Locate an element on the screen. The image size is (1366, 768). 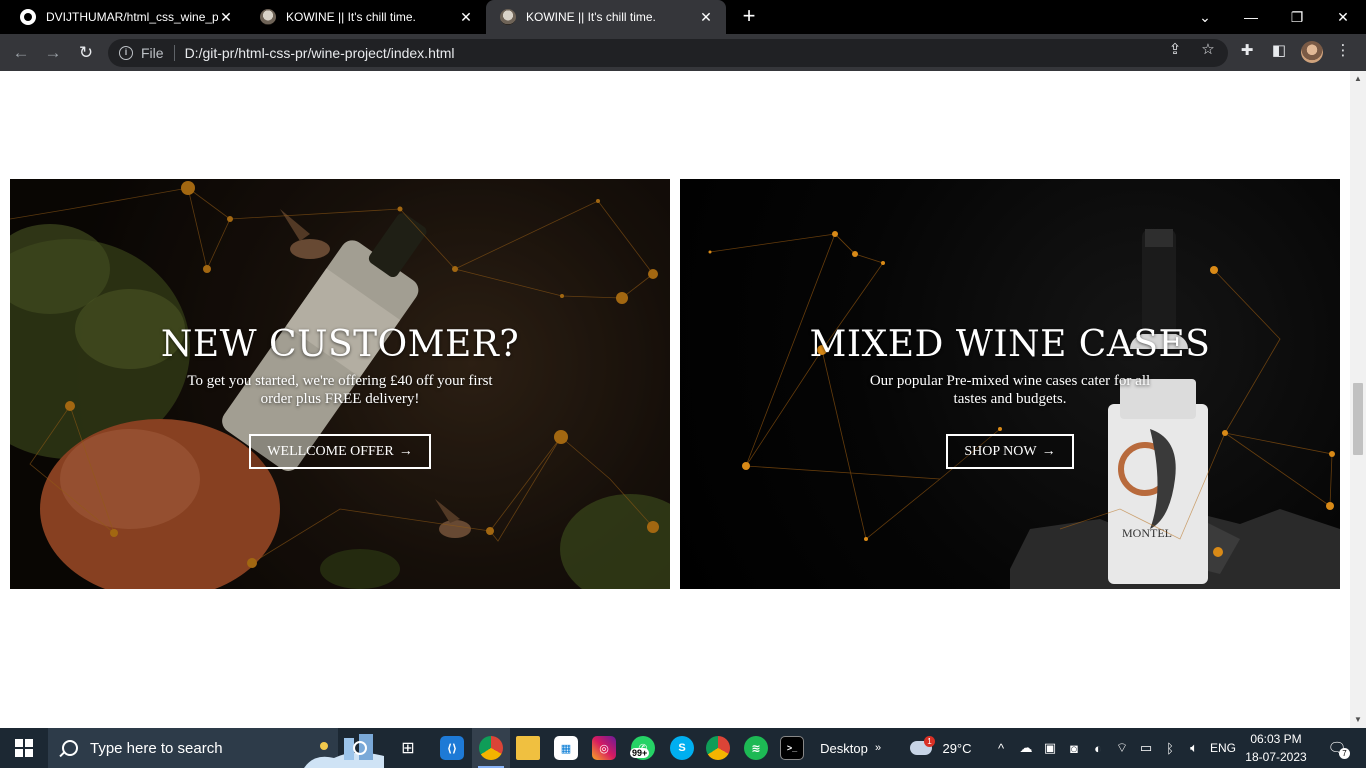
info-icon: i is located at coordinates (126, 53).